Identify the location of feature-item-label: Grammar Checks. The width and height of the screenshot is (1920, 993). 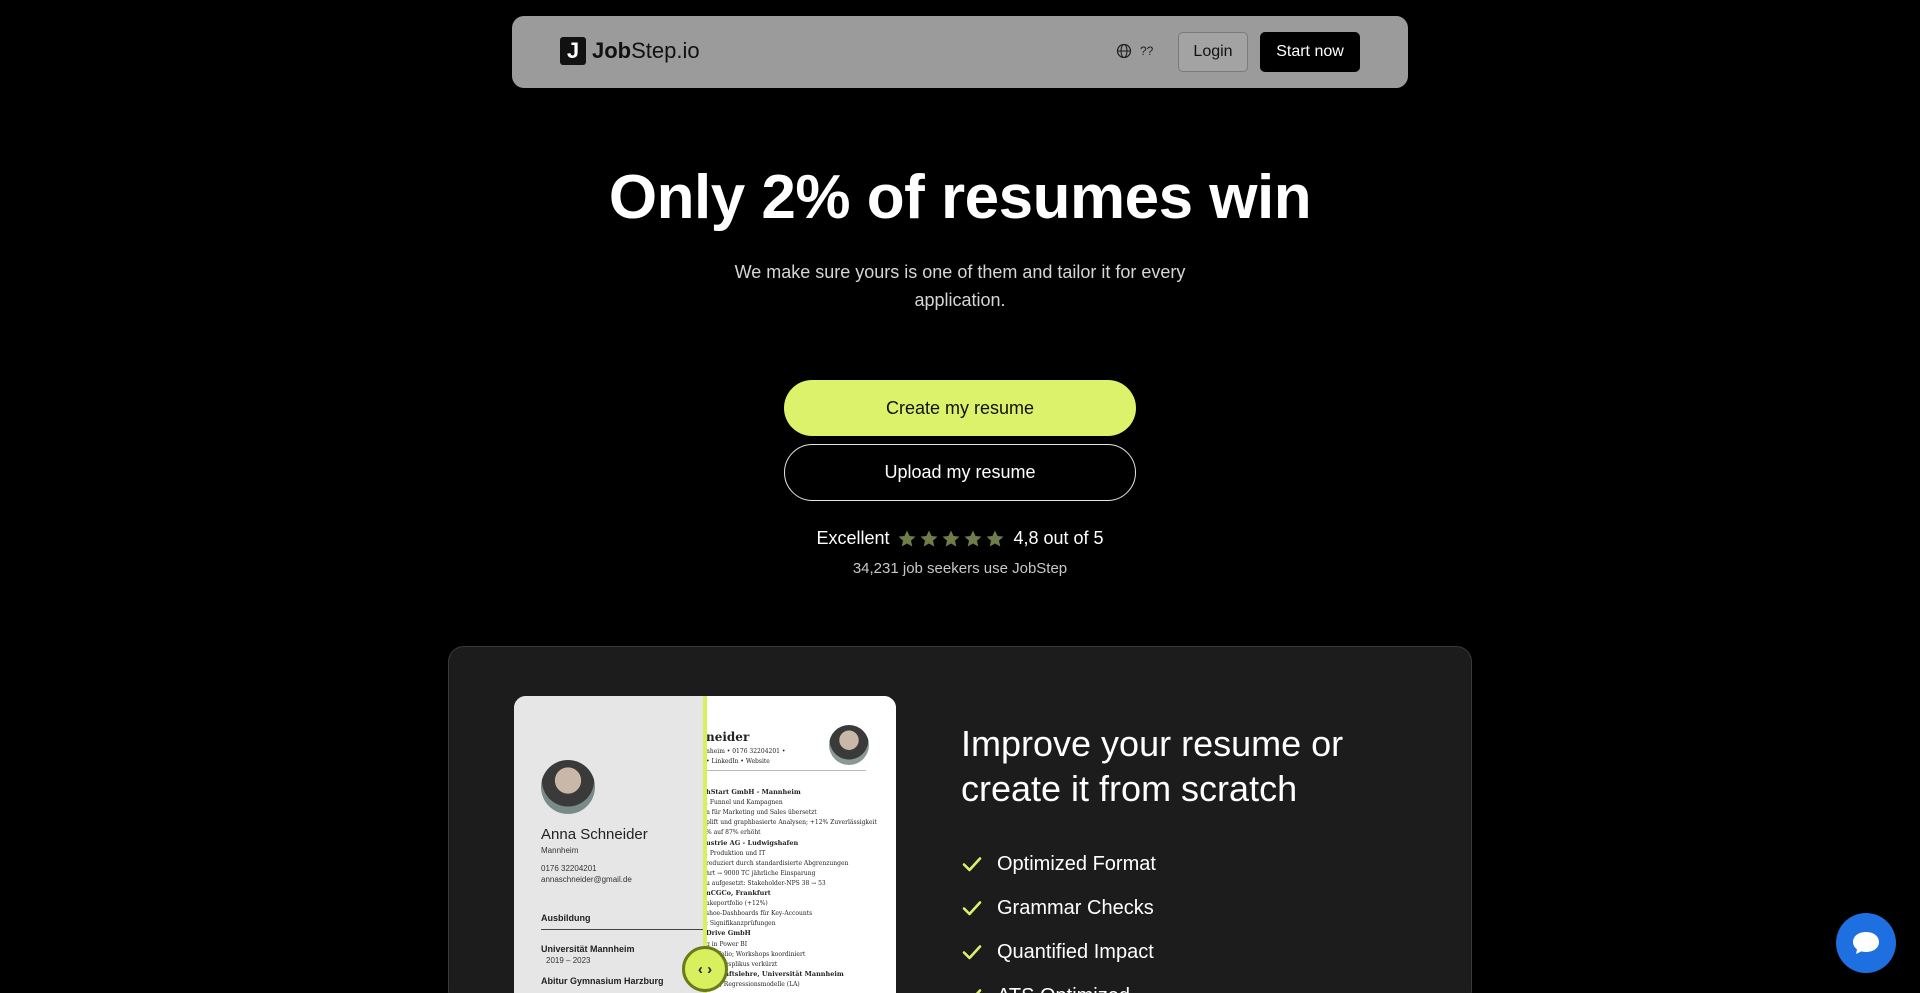
(1075, 907).